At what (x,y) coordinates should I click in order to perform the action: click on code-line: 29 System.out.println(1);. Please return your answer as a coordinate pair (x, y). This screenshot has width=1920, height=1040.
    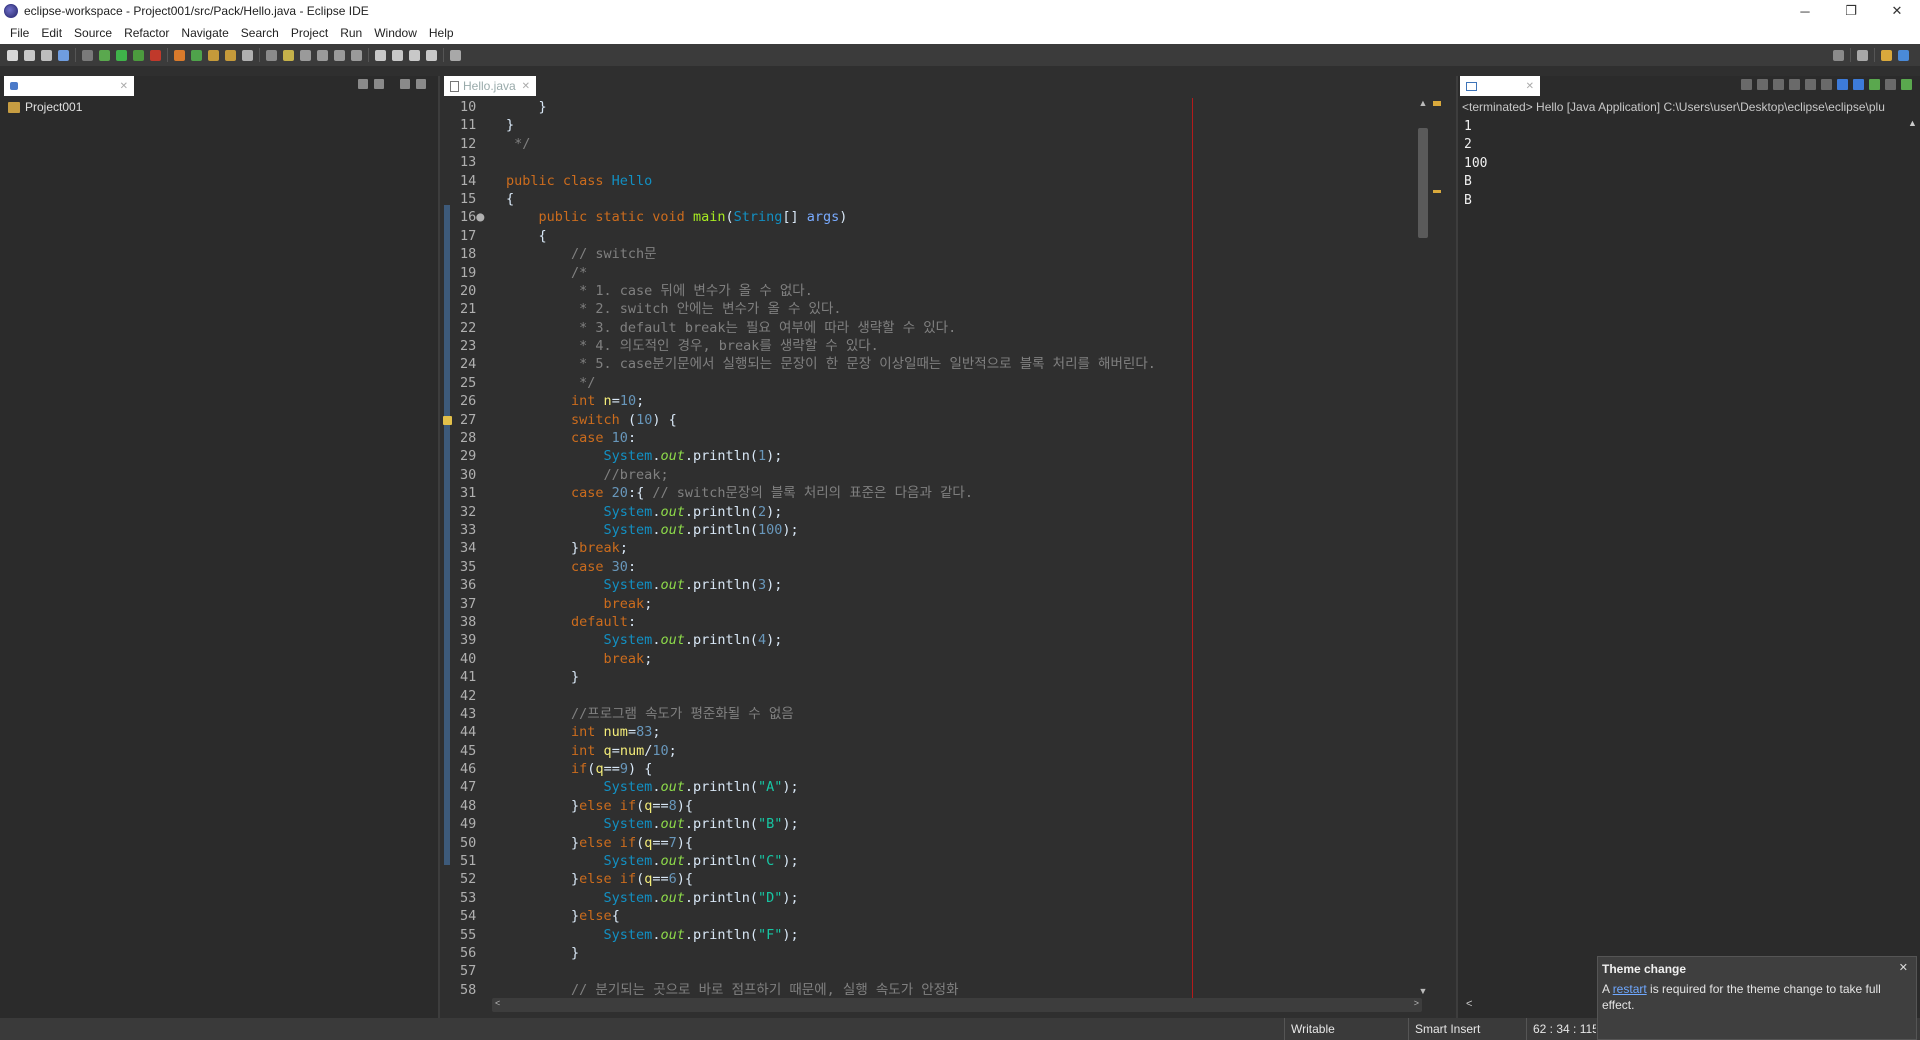
    Looking at the image, I should click on (934, 456).